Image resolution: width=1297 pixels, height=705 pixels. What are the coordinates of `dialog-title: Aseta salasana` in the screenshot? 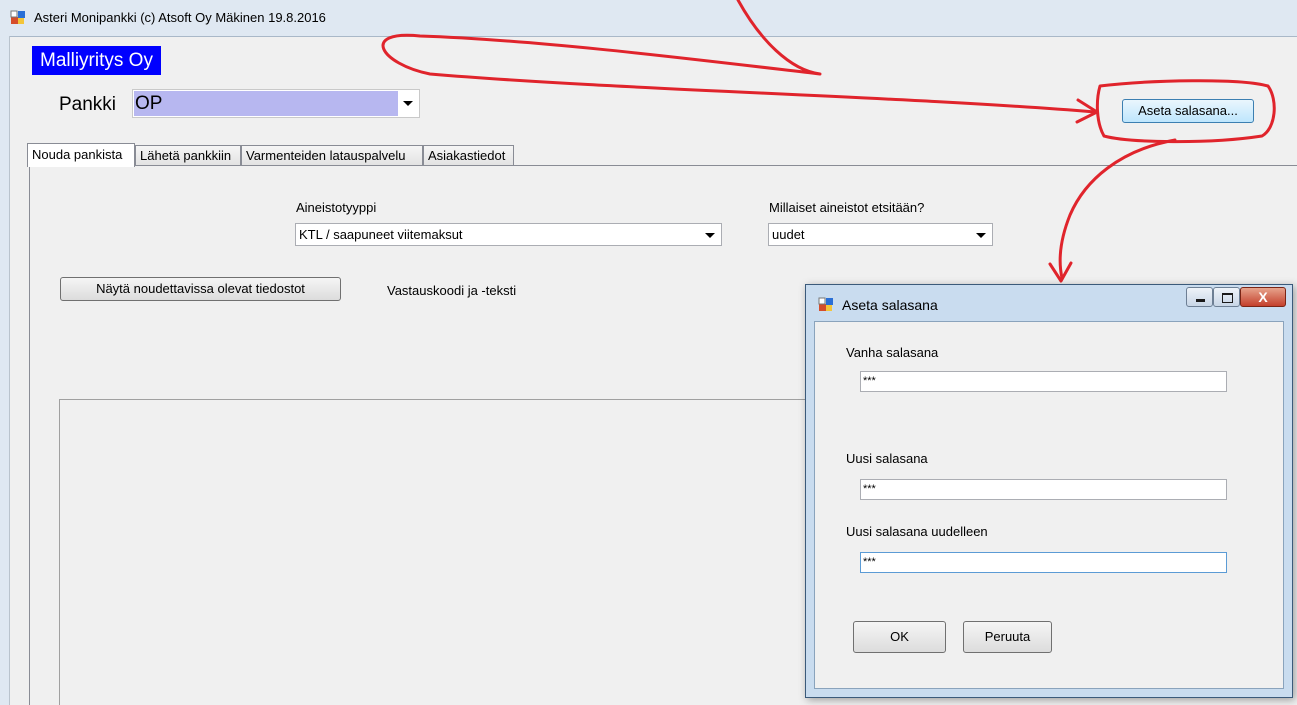 It's located at (890, 305).